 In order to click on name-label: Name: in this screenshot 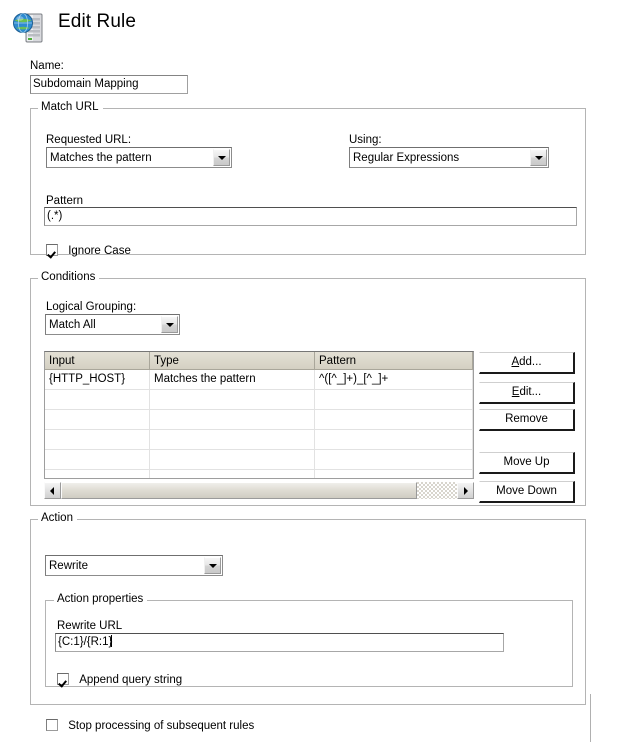, I will do `click(47, 66)`.